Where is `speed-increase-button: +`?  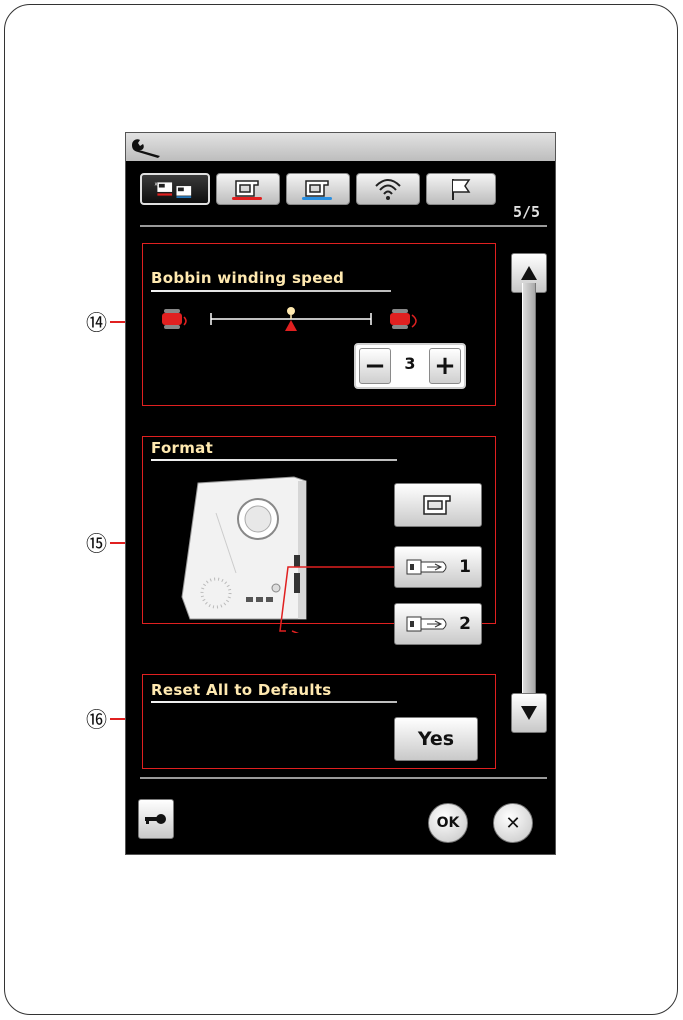
speed-increase-button: + is located at coordinates (445, 366).